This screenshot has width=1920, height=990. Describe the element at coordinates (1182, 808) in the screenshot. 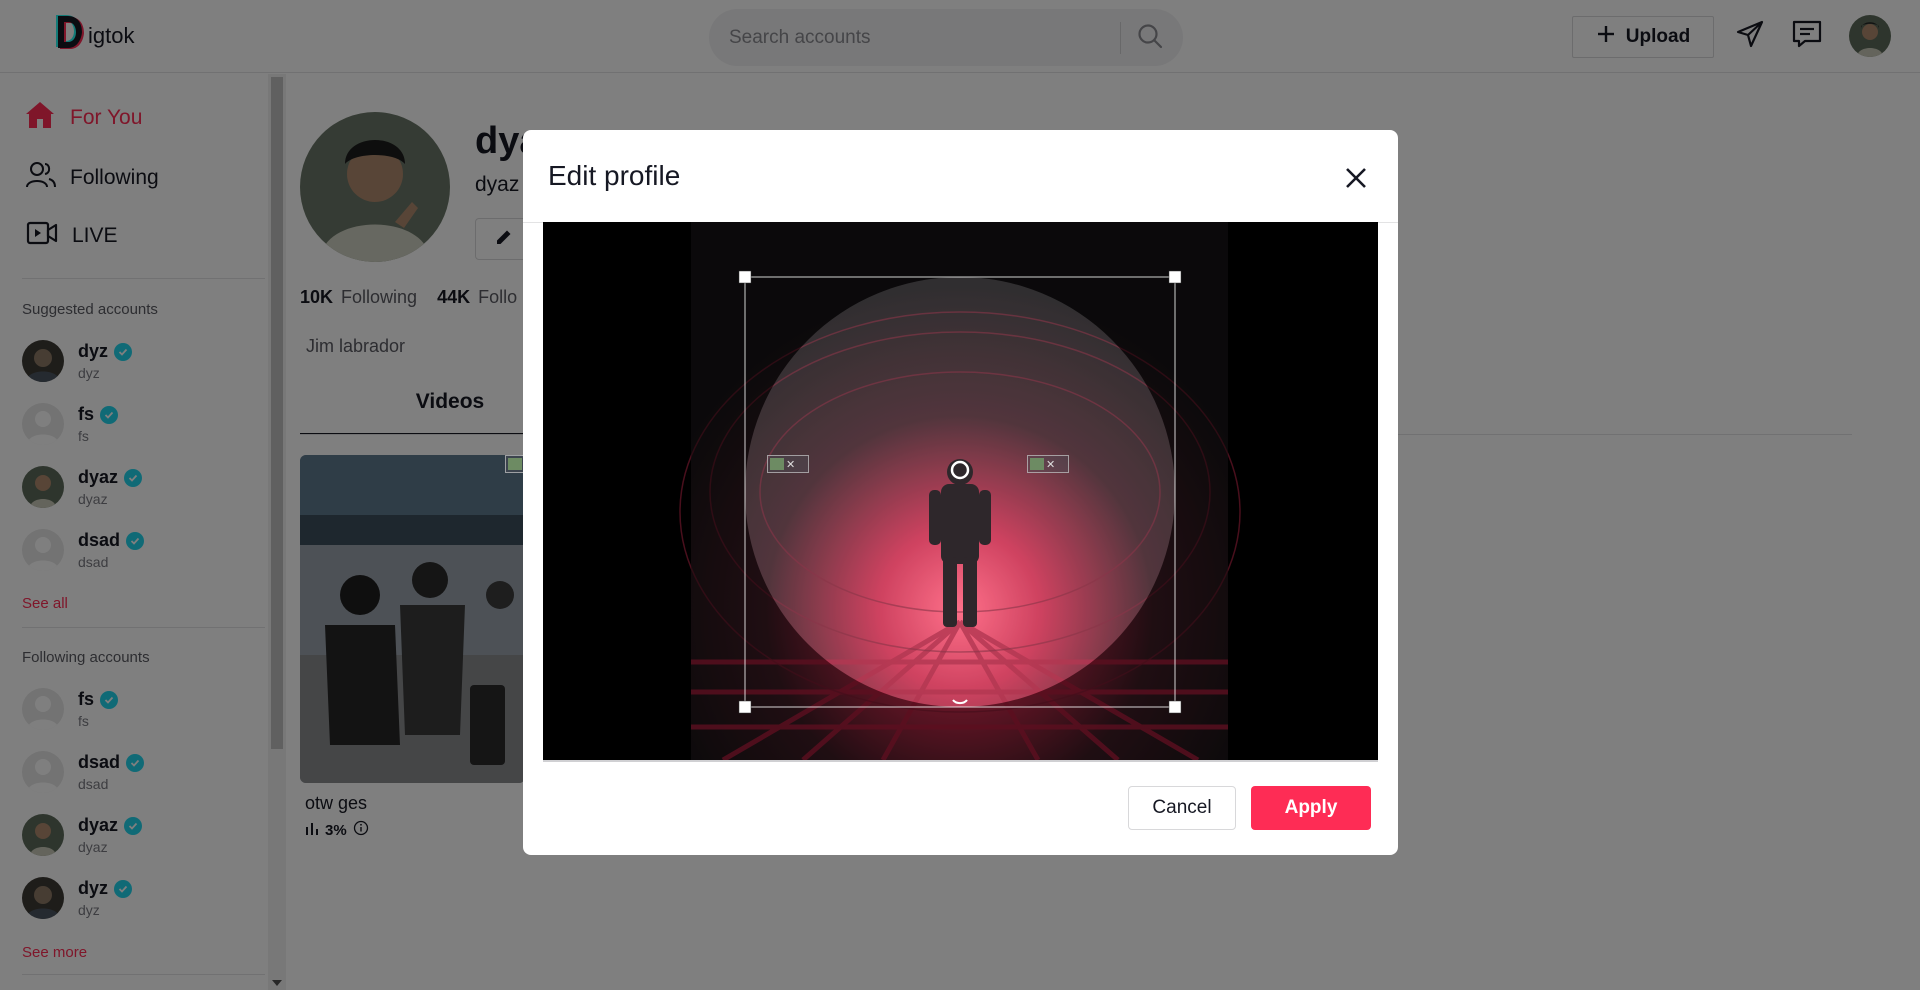

I see `cancel-button: Cancel` at that location.